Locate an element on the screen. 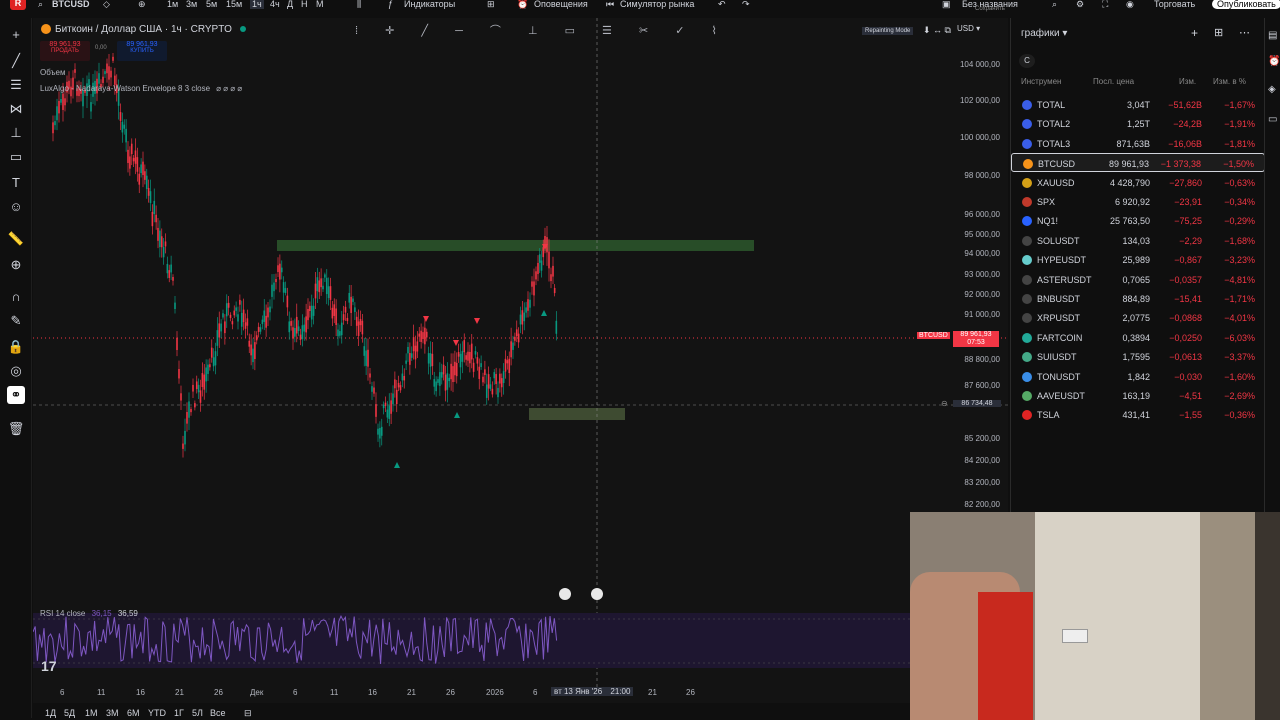 Image resolution: width=1280 pixels, height=720 pixels. col-change: Изм. is located at coordinates (1187, 81).